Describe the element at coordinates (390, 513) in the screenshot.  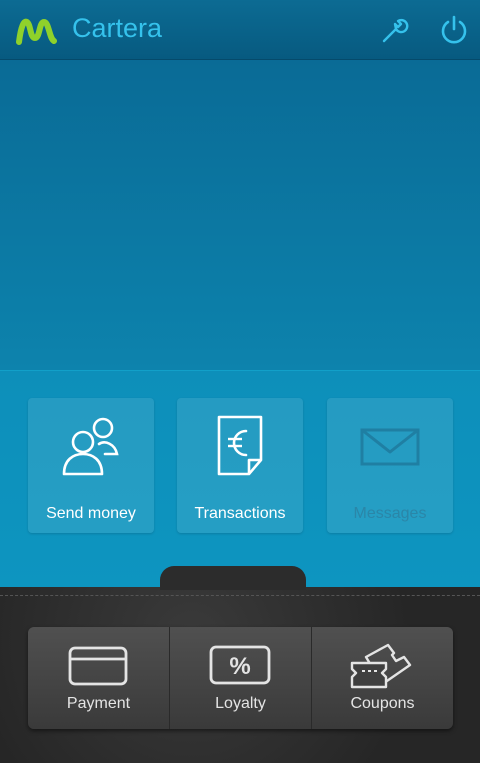
I see `messages-label: Messages` at that location.